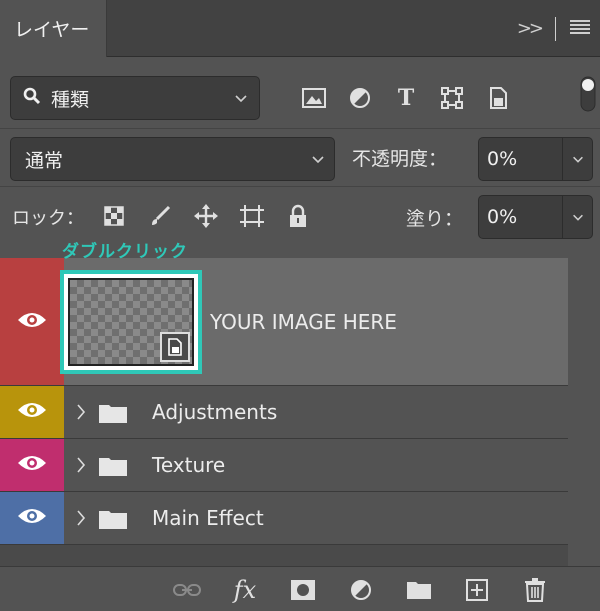 This screenshot has height=611, width=600. I want to click on layer-row: Texture, so click(284, 465).